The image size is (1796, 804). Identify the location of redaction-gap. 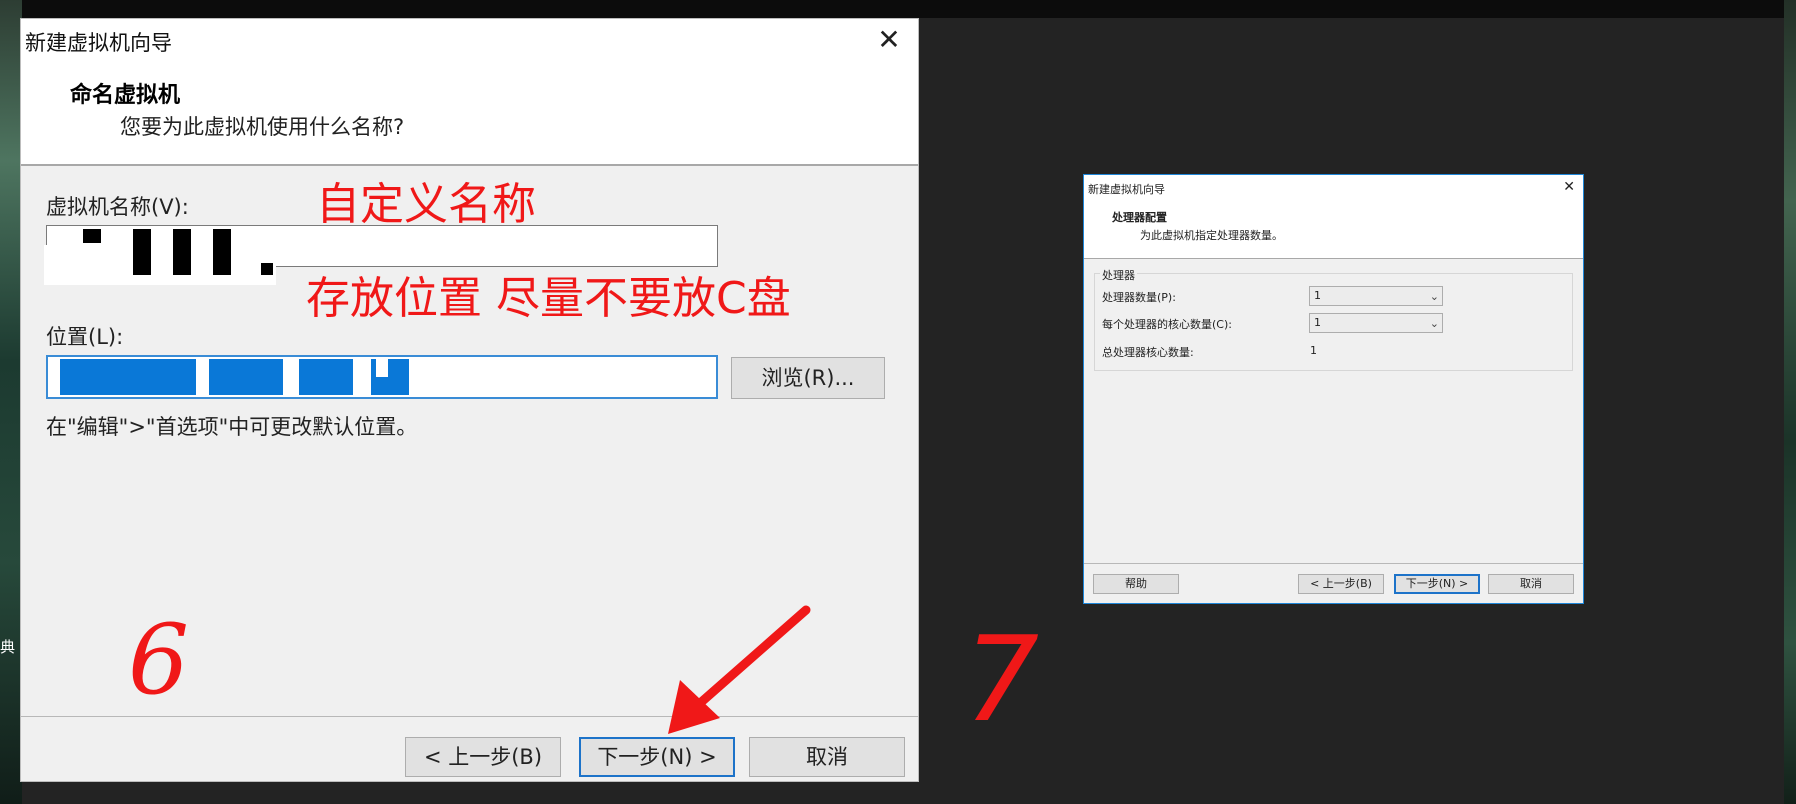
(382, 368).